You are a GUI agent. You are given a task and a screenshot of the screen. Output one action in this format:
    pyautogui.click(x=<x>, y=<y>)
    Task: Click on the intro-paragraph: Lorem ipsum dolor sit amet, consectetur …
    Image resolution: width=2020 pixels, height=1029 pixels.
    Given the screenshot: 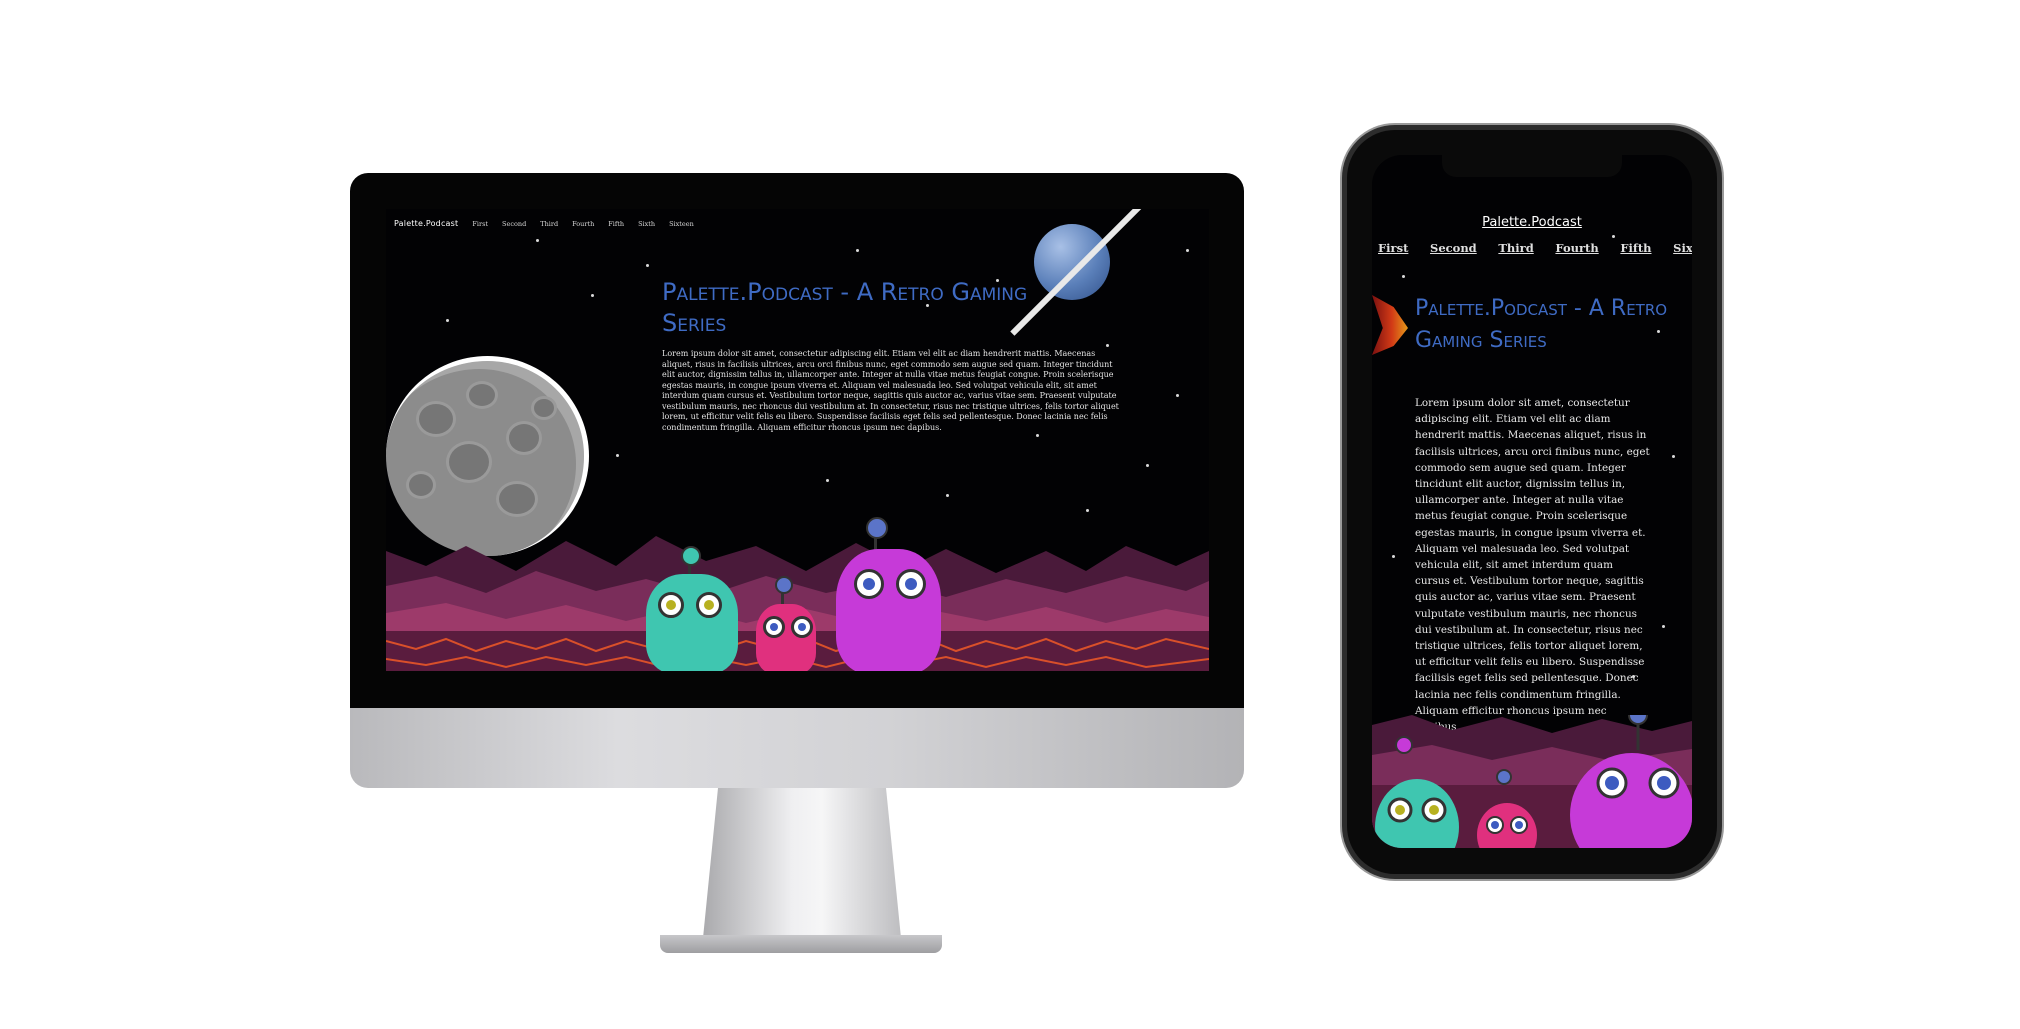 What is the action you would take?
    pyautogui.click(x=890, y=390)
    